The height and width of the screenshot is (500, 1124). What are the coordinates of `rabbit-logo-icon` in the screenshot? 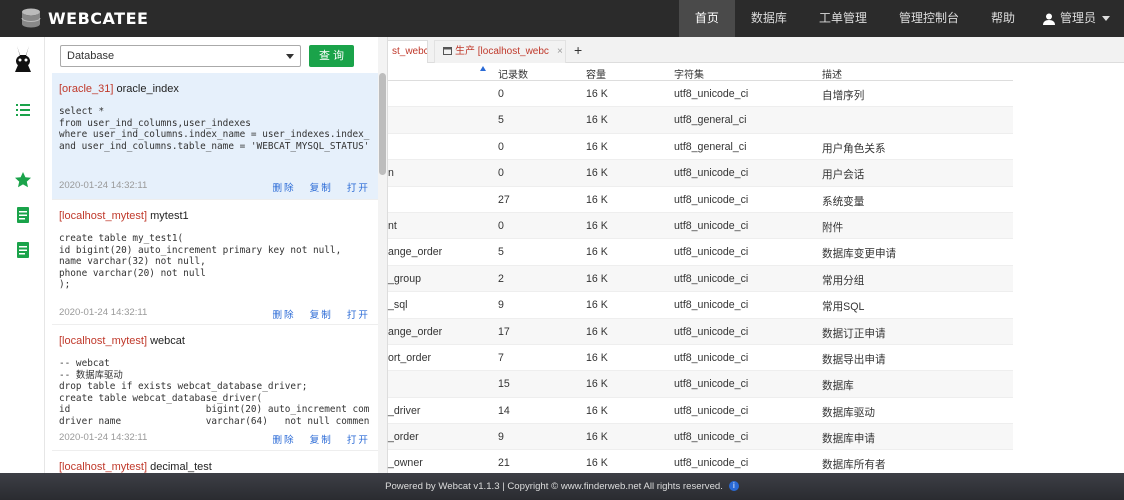 It's located at (23, 59).